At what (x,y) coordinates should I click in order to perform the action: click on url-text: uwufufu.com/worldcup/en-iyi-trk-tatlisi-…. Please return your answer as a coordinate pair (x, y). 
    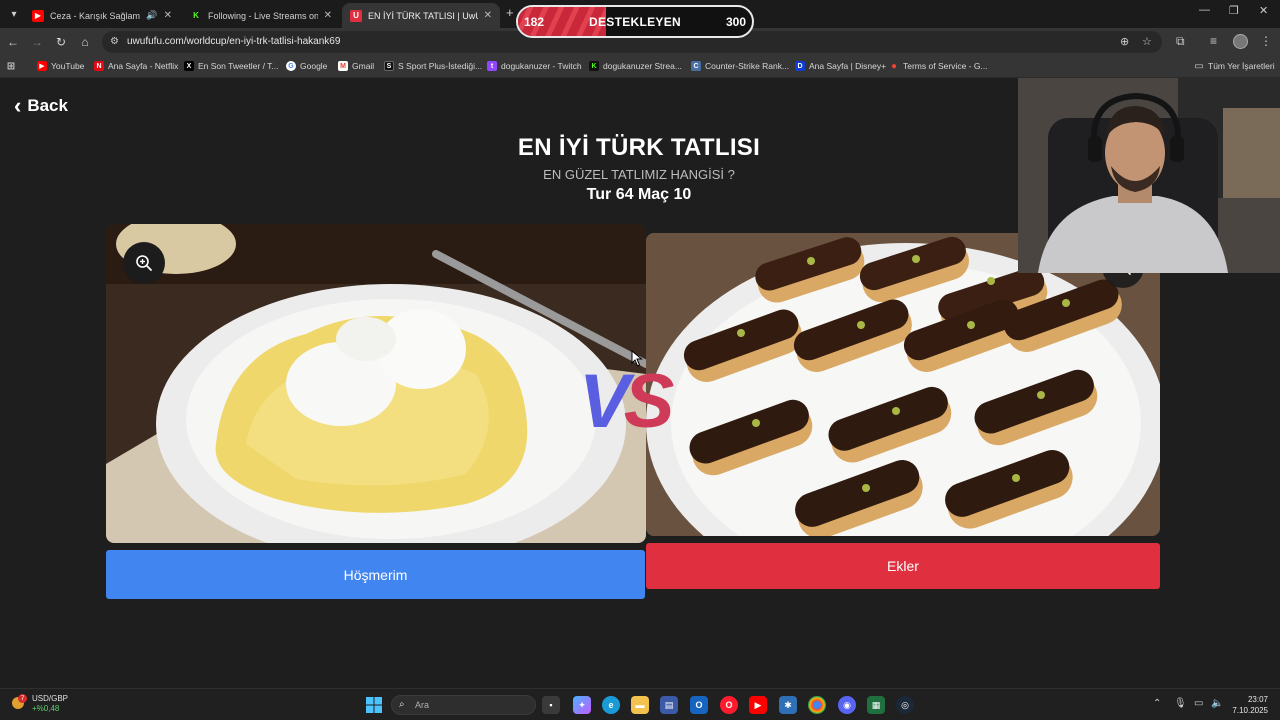
    Looking at the image, I should click on (233, 41).